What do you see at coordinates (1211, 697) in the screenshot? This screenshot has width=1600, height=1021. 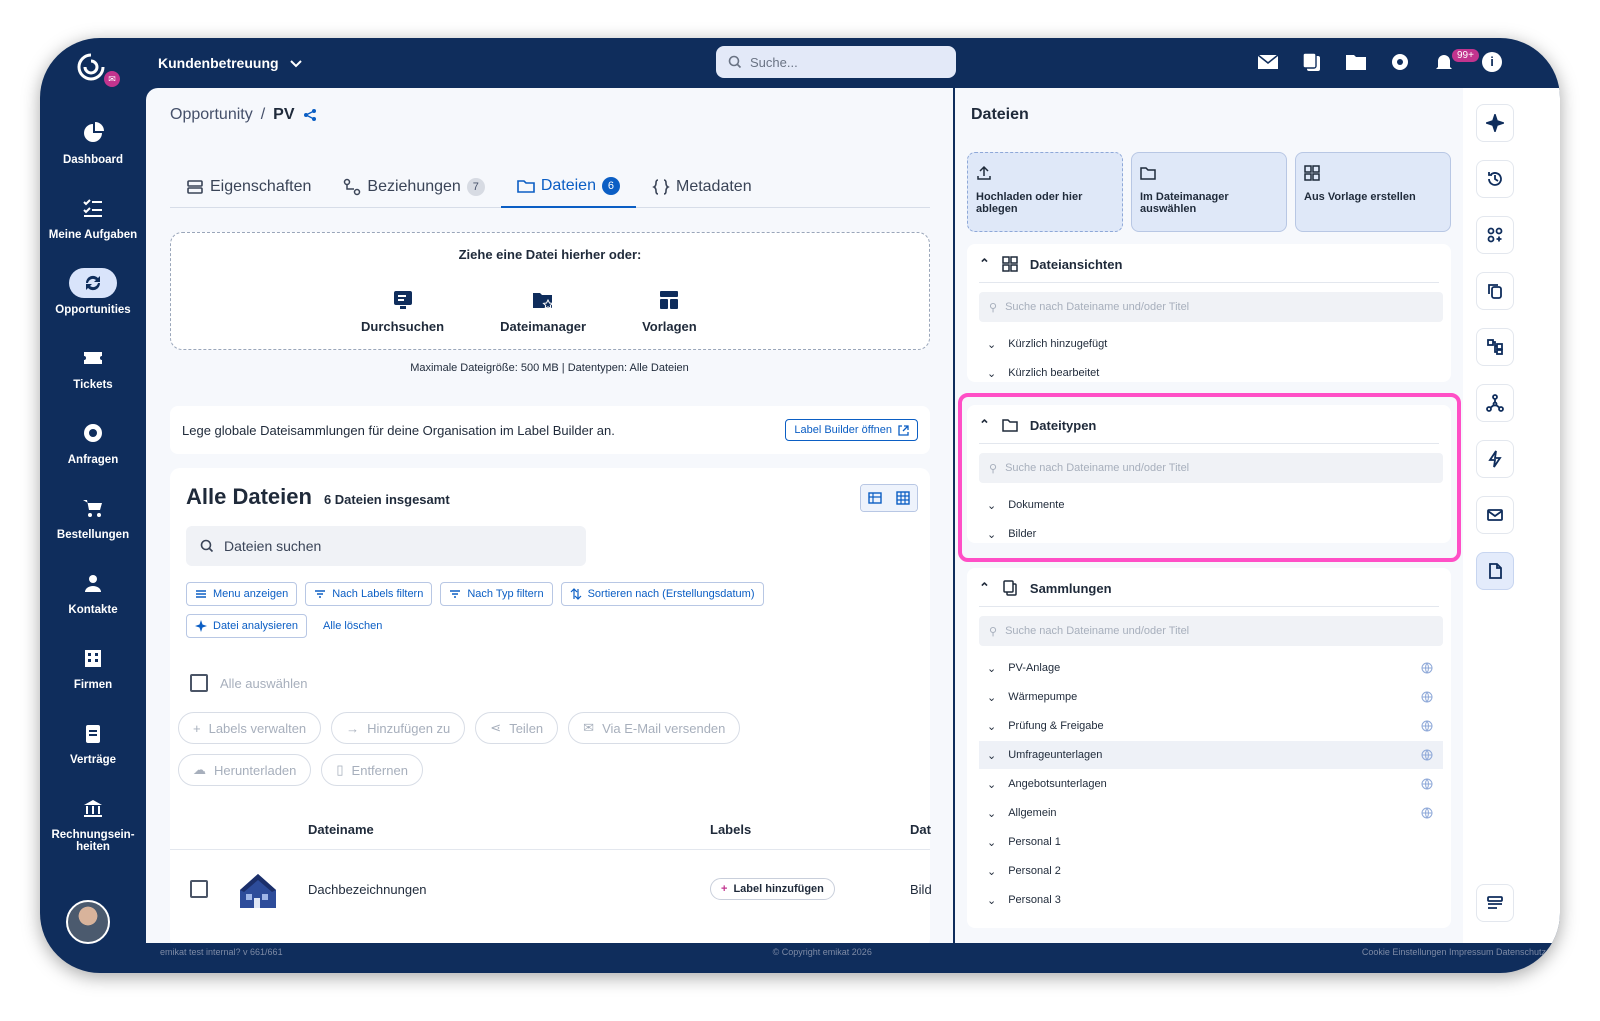 I see `collection-item: ⌄ Wärmepumpe` at bounding box center [1211, 697].